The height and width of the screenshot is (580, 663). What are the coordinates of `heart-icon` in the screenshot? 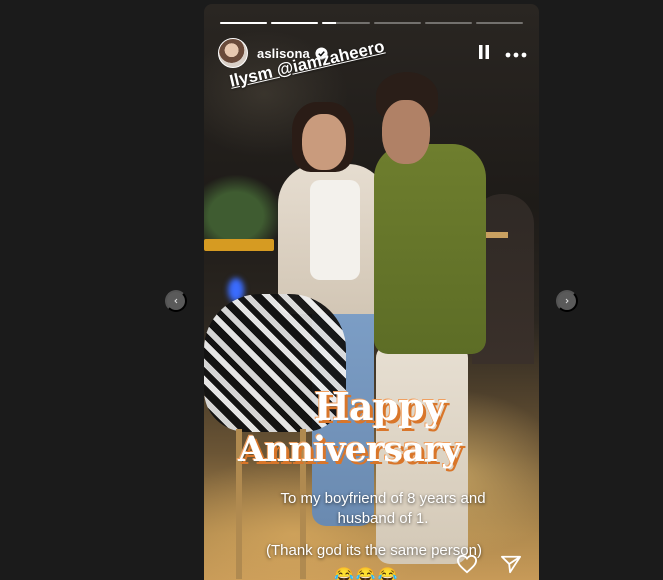 It's located at (467, 564).